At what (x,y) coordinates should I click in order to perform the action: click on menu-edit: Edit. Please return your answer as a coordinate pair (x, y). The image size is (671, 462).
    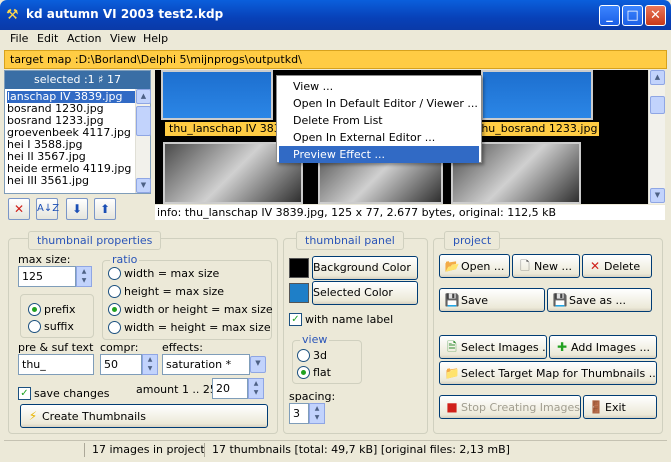
    Looking at the image, I should click on (47, 38).